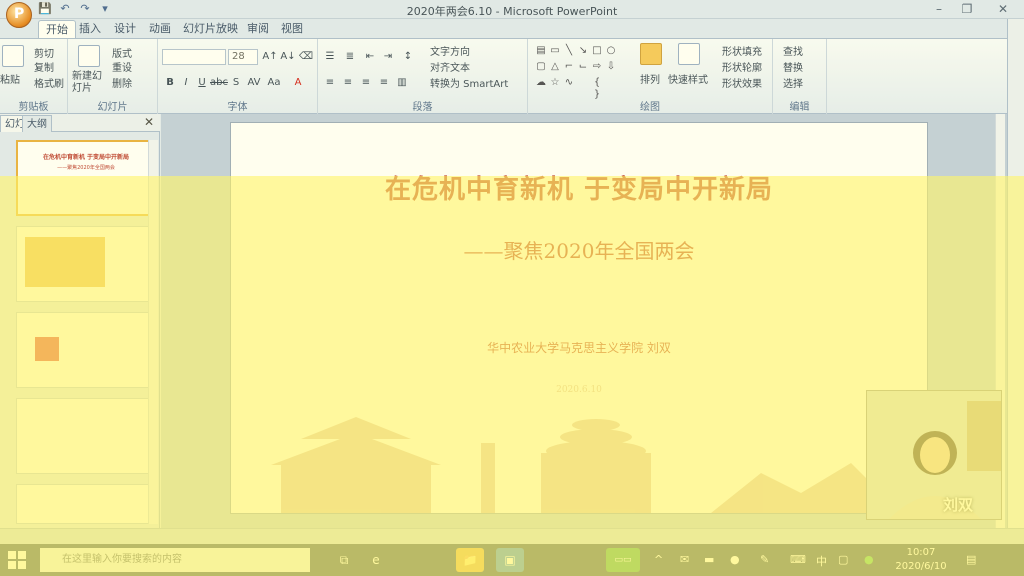  I want to click on windows-start-icon, so click(17, 560).